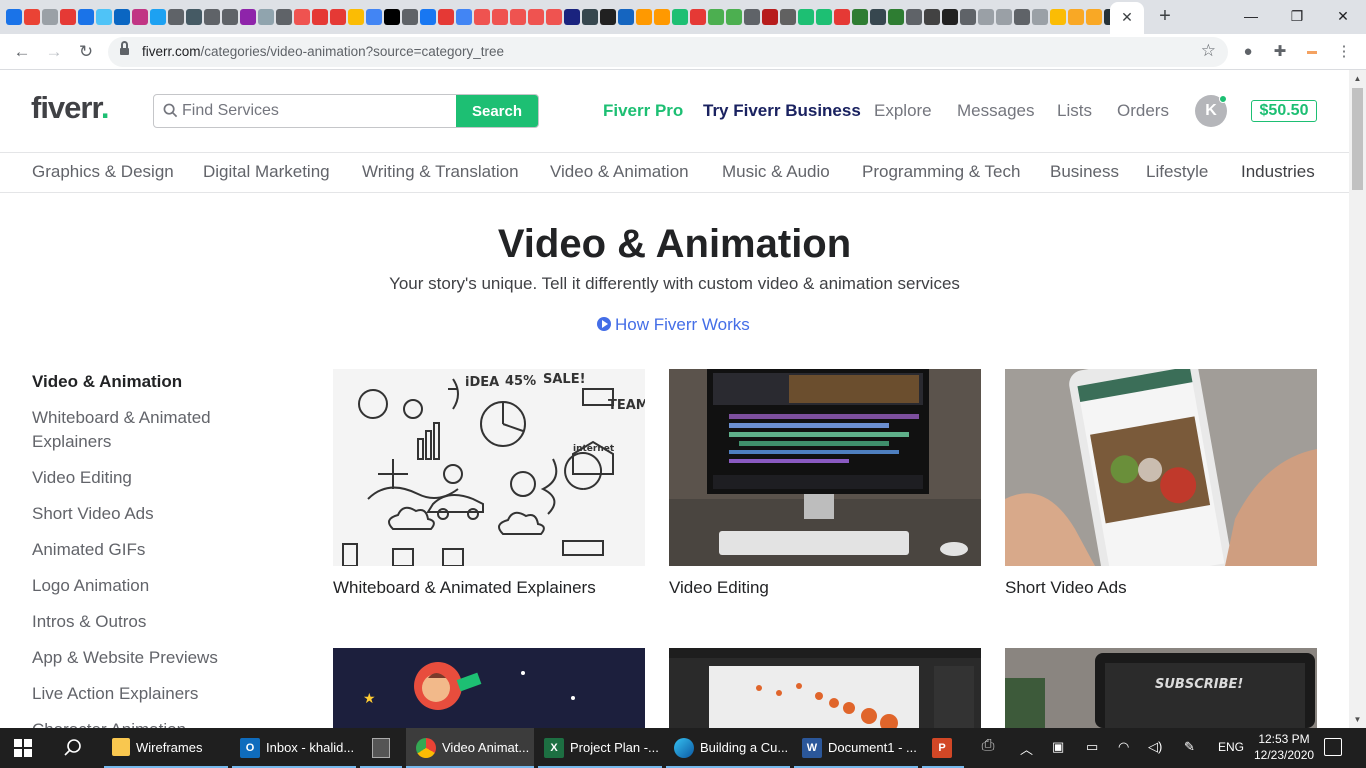 The image size is (1366, 768). Describe the element at coordinates (943, 748) in the screenshot. I see `taskbar-app-powerpoint: P` at that location.